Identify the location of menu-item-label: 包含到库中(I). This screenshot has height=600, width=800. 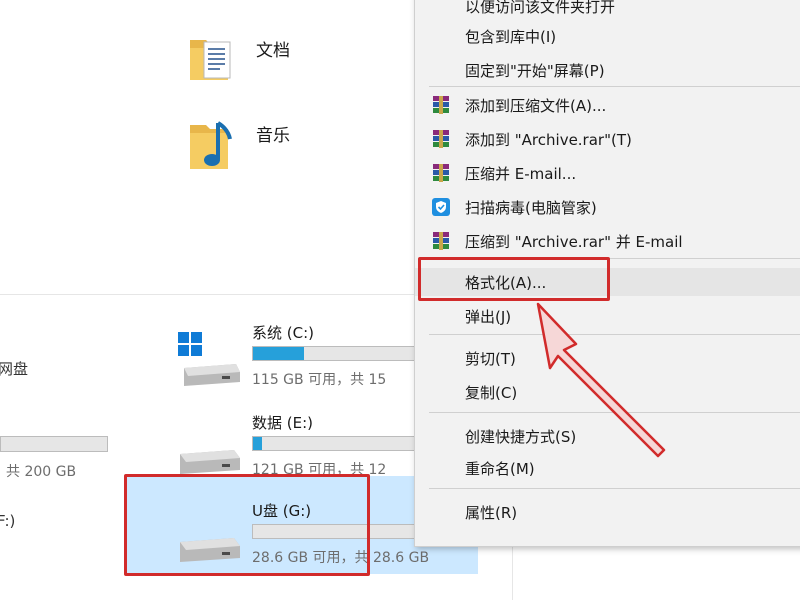
(511, 36).